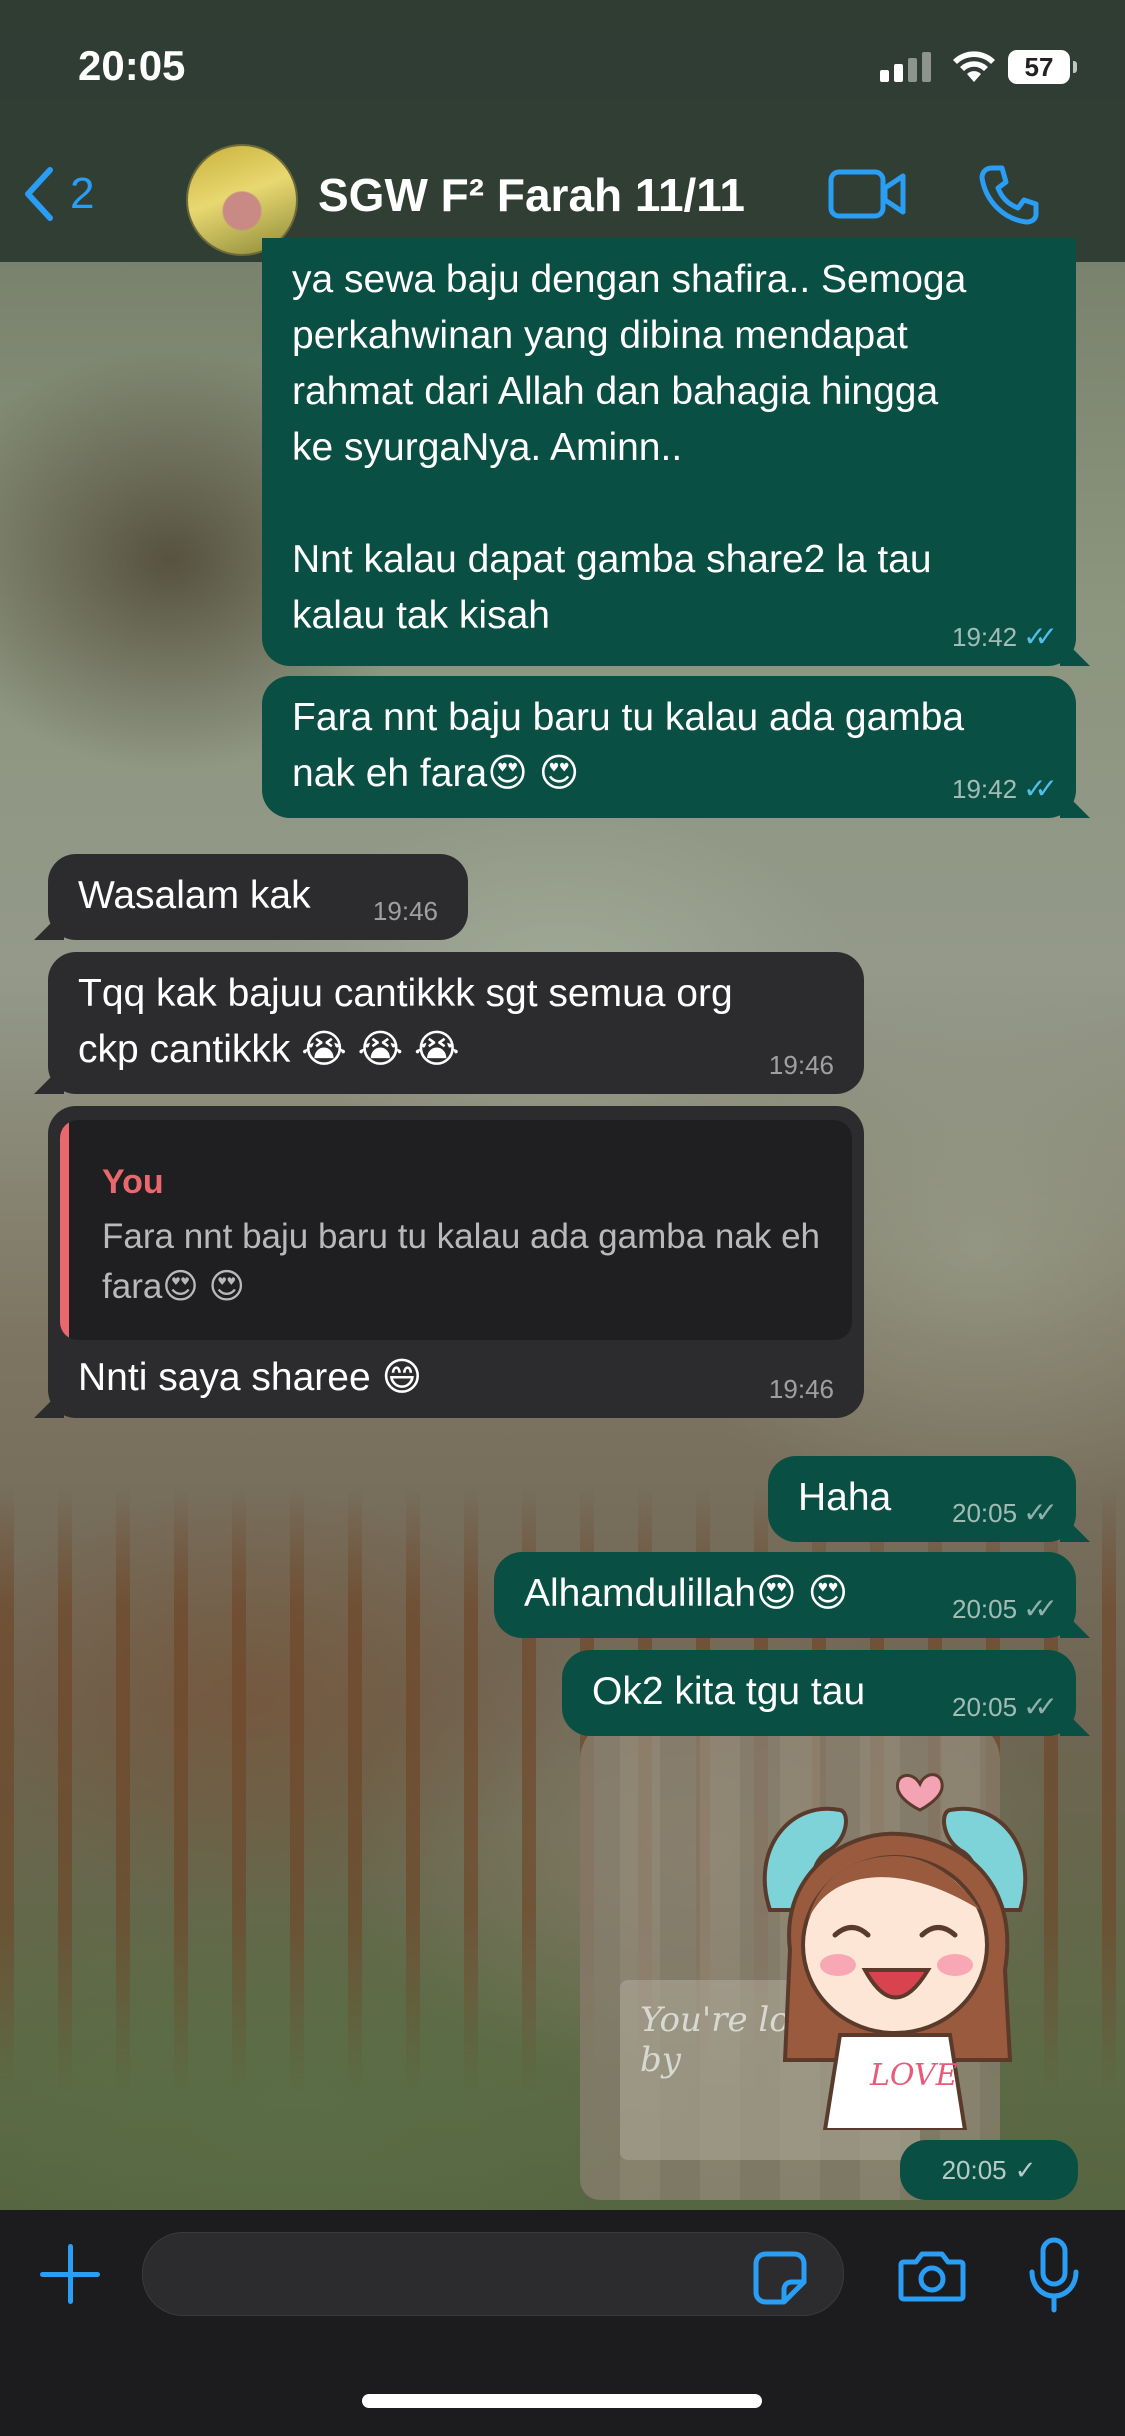  I want to click on chat-title: SGW F² Farah 11/11, so click(531, 195).